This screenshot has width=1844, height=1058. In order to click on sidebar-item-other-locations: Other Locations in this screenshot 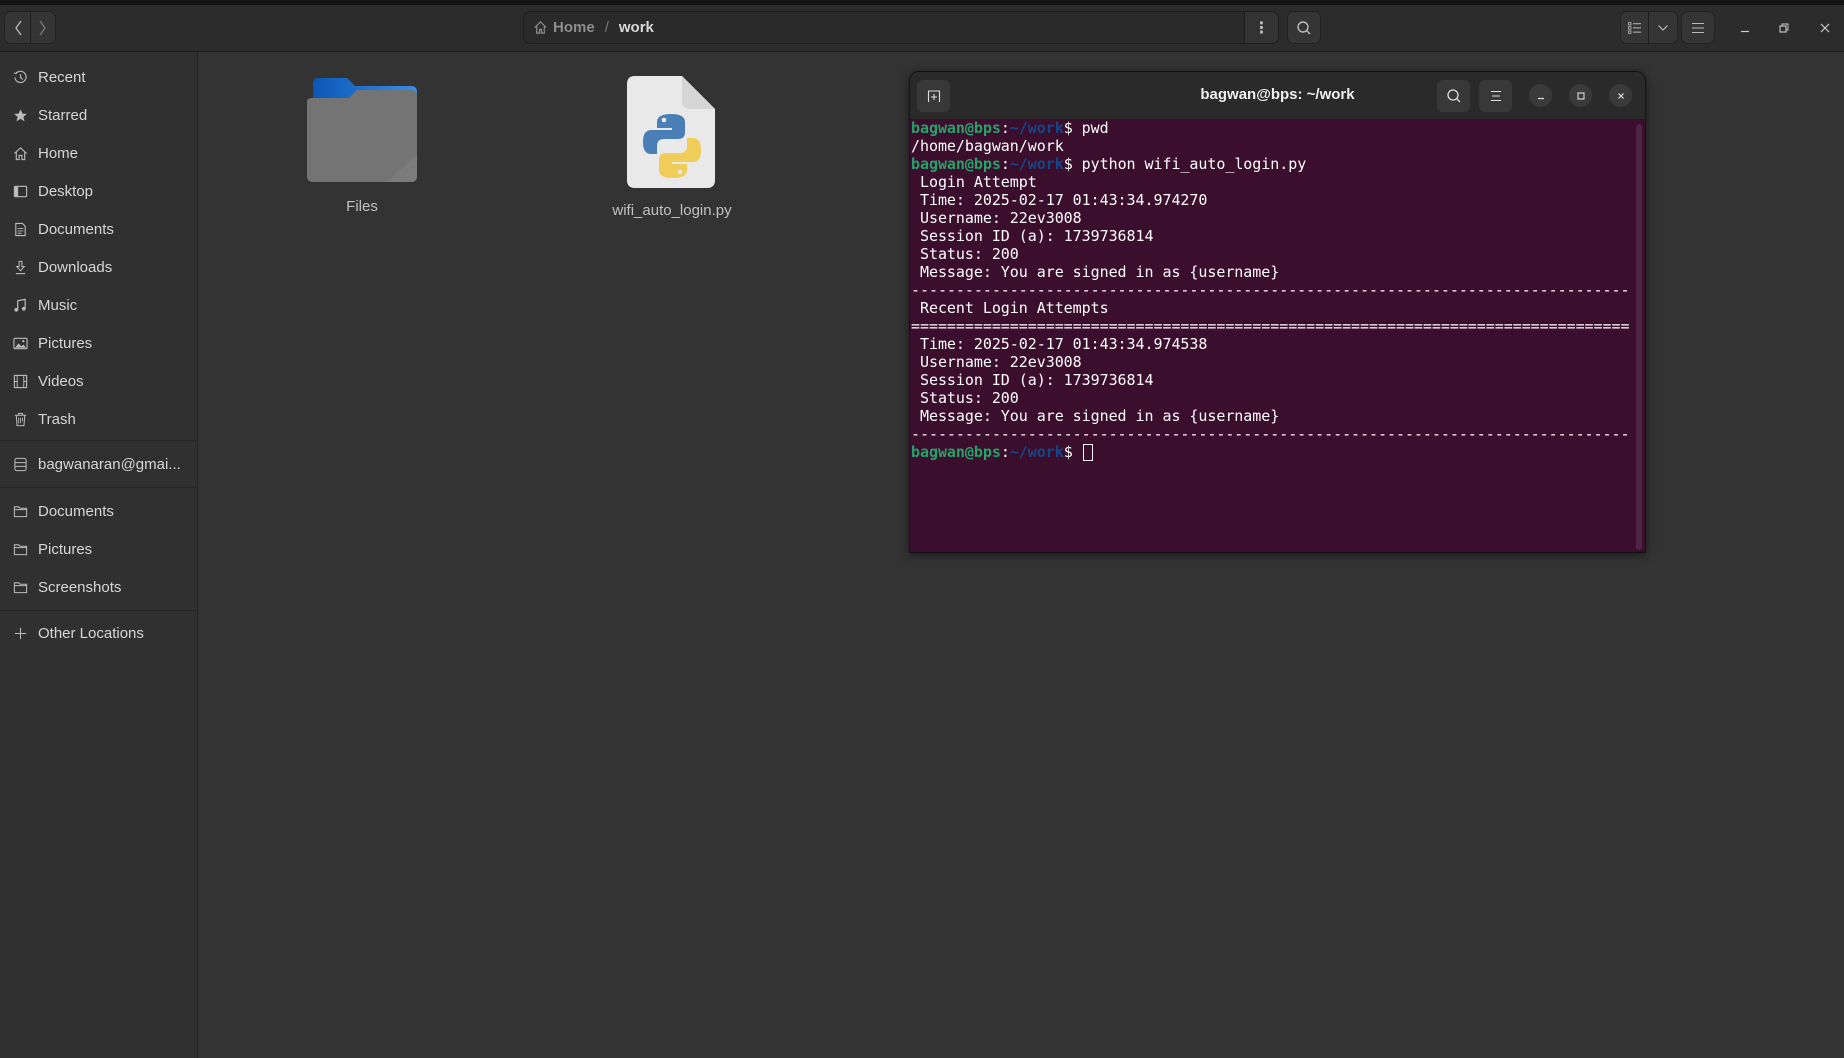, I will do `click(98, 633)`.